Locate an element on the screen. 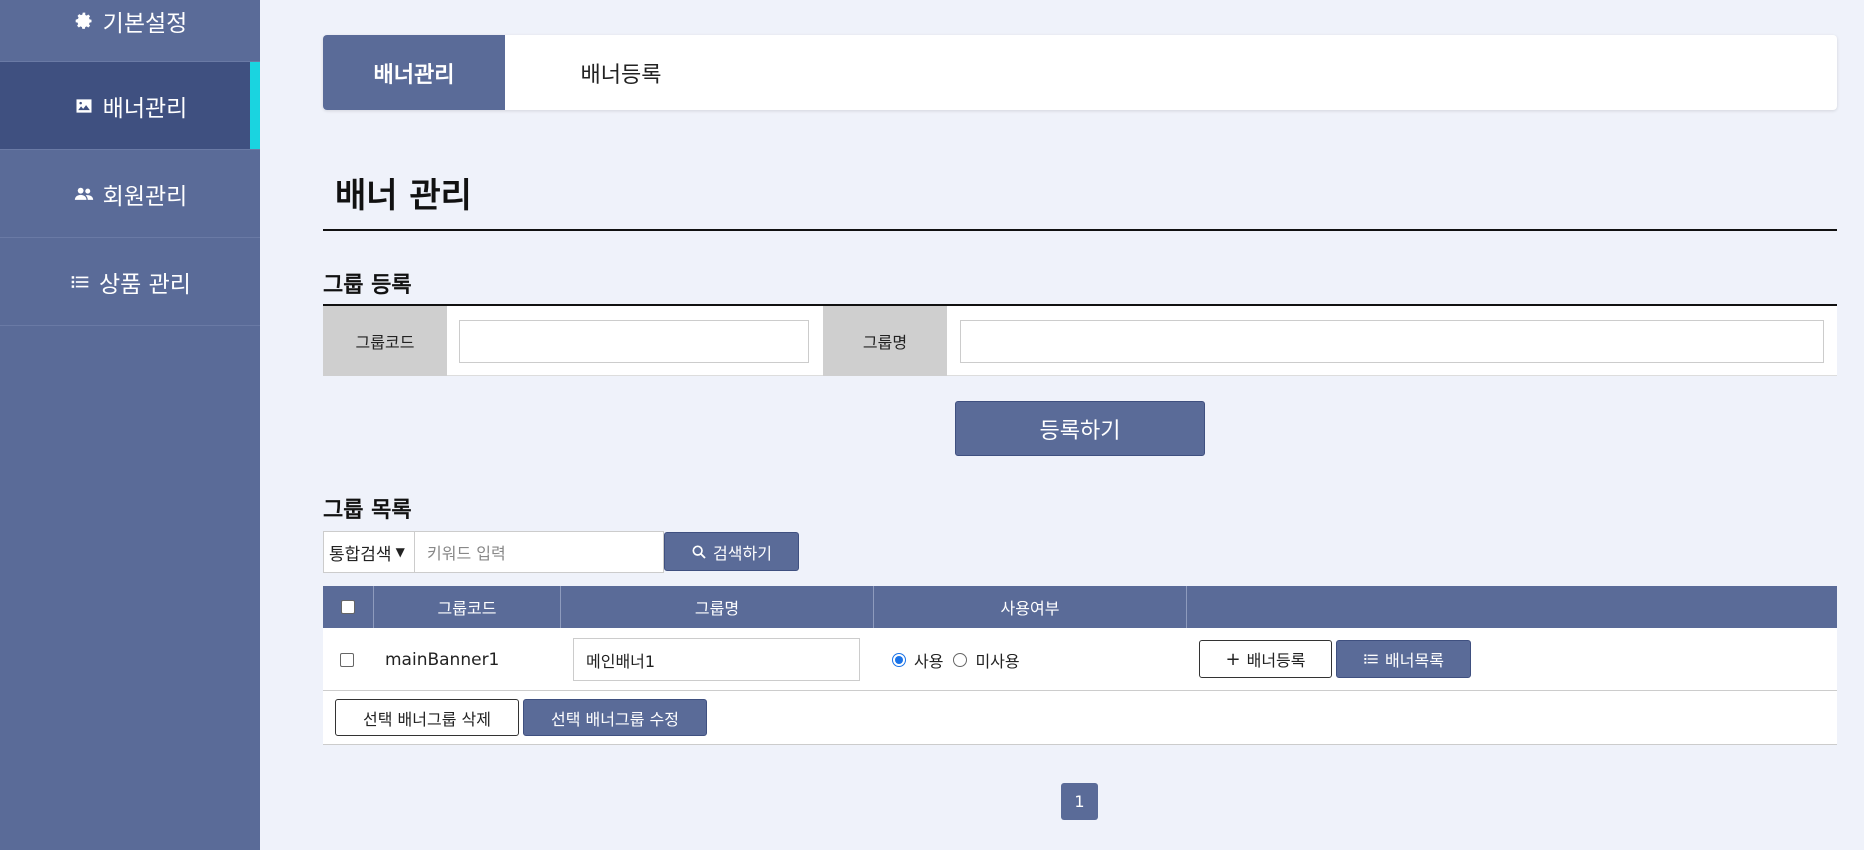  table-row: mainBanner1 메인배너1 사용 미사용 + 배너등록 배너목록 is located at coordinates (1080, 659).